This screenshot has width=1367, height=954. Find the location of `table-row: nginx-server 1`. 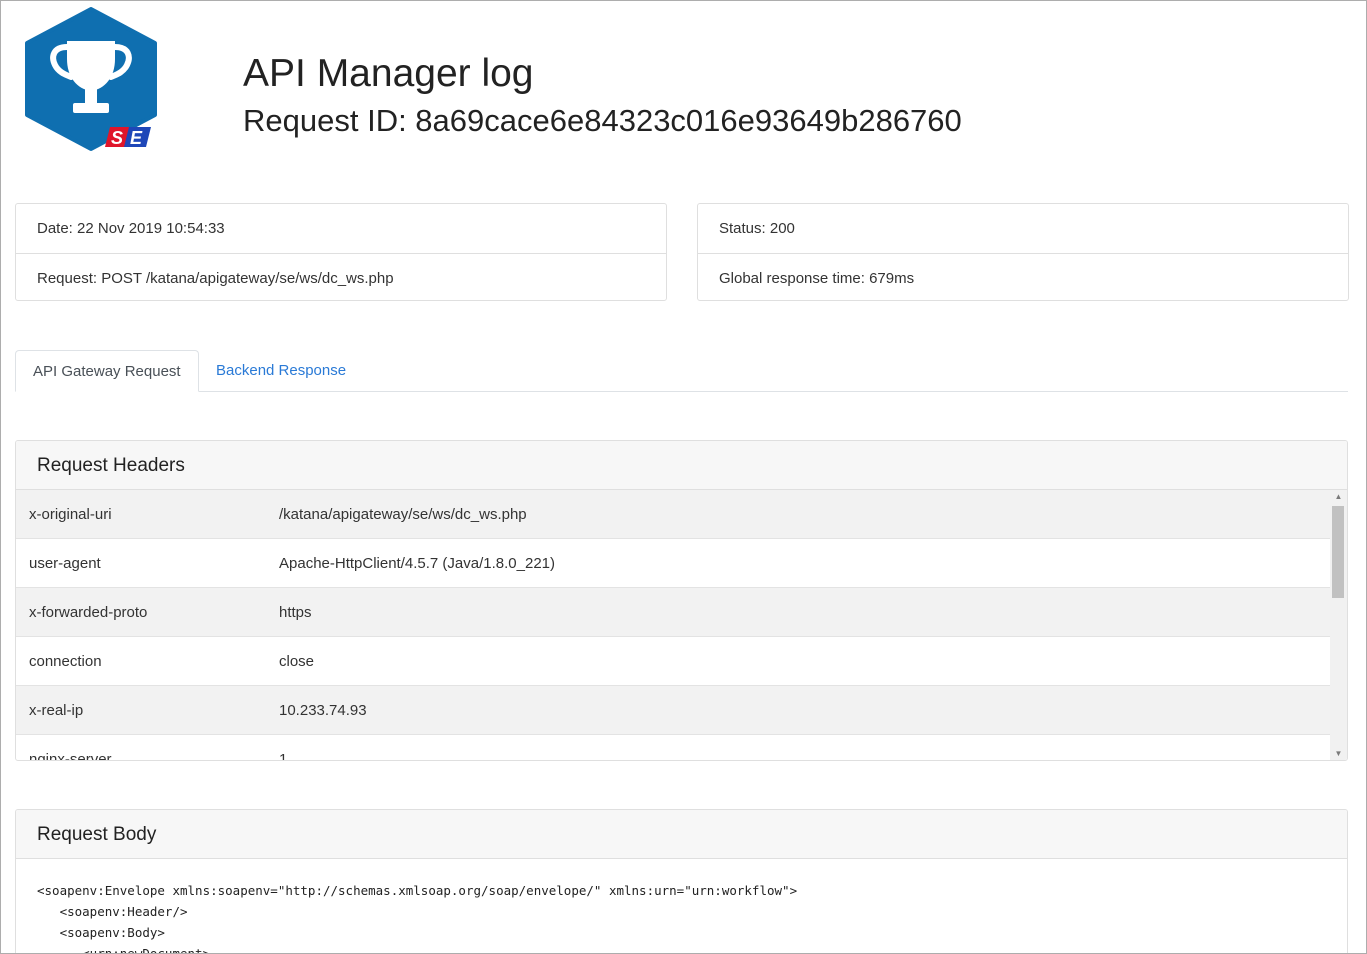

table-row: nginx-server 1 is located at coordinates (673, 748).